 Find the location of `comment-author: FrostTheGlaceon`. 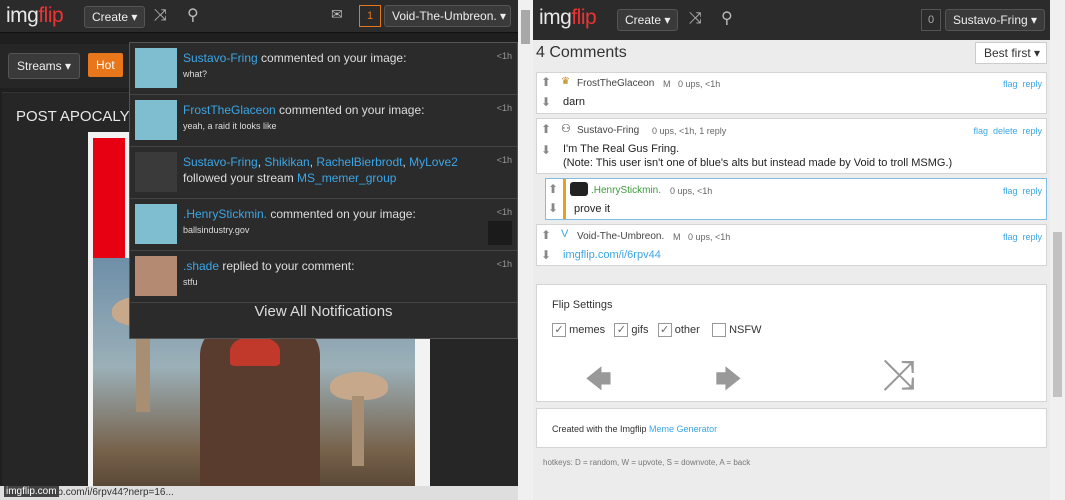

comment-author: FrostTheGlaceon is located at coordinates (615, 83).